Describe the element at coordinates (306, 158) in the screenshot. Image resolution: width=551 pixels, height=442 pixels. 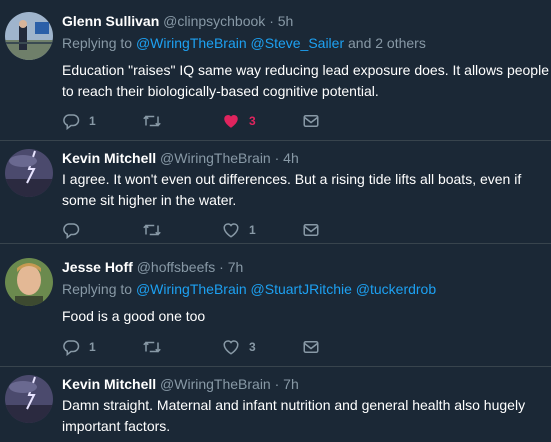
I see `tweet-header: Kevin Mitchell @WiringTheBrain · 4h` at that location.